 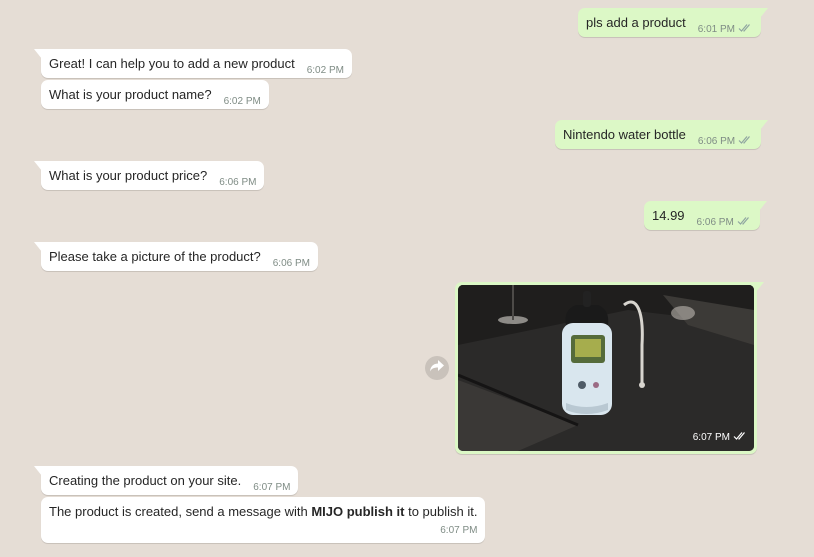 I want to click on outgoing-message: pls add a product 6:01 PM, so click(x=673, y=22).